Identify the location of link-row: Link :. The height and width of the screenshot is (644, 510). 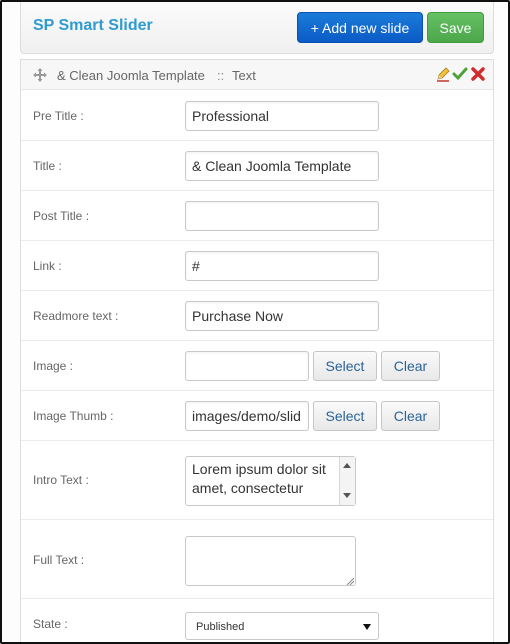
(257, 266).